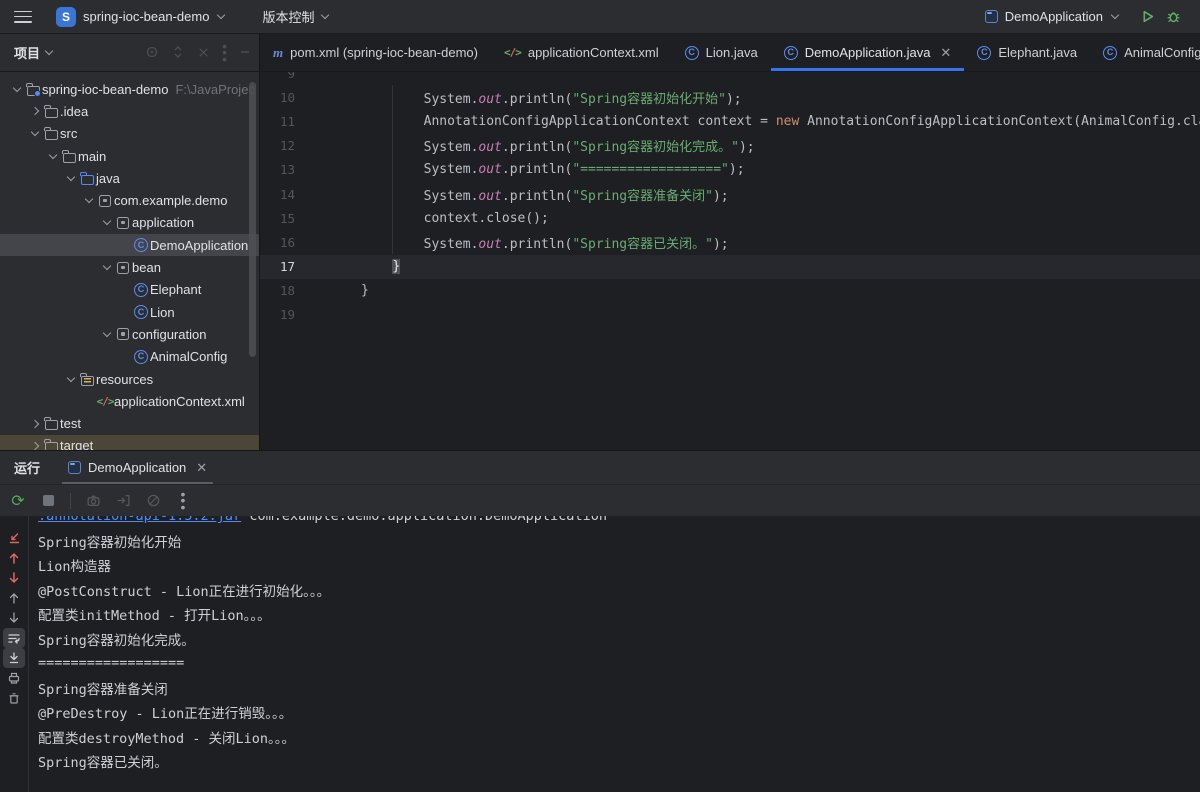 This screenshot has width=1200, height=792. What do you see at coordinates (215, 89) in the screenshot?
I see `tree-path-suffix: F:\JavaProjec` at bounding box center [215, 89].